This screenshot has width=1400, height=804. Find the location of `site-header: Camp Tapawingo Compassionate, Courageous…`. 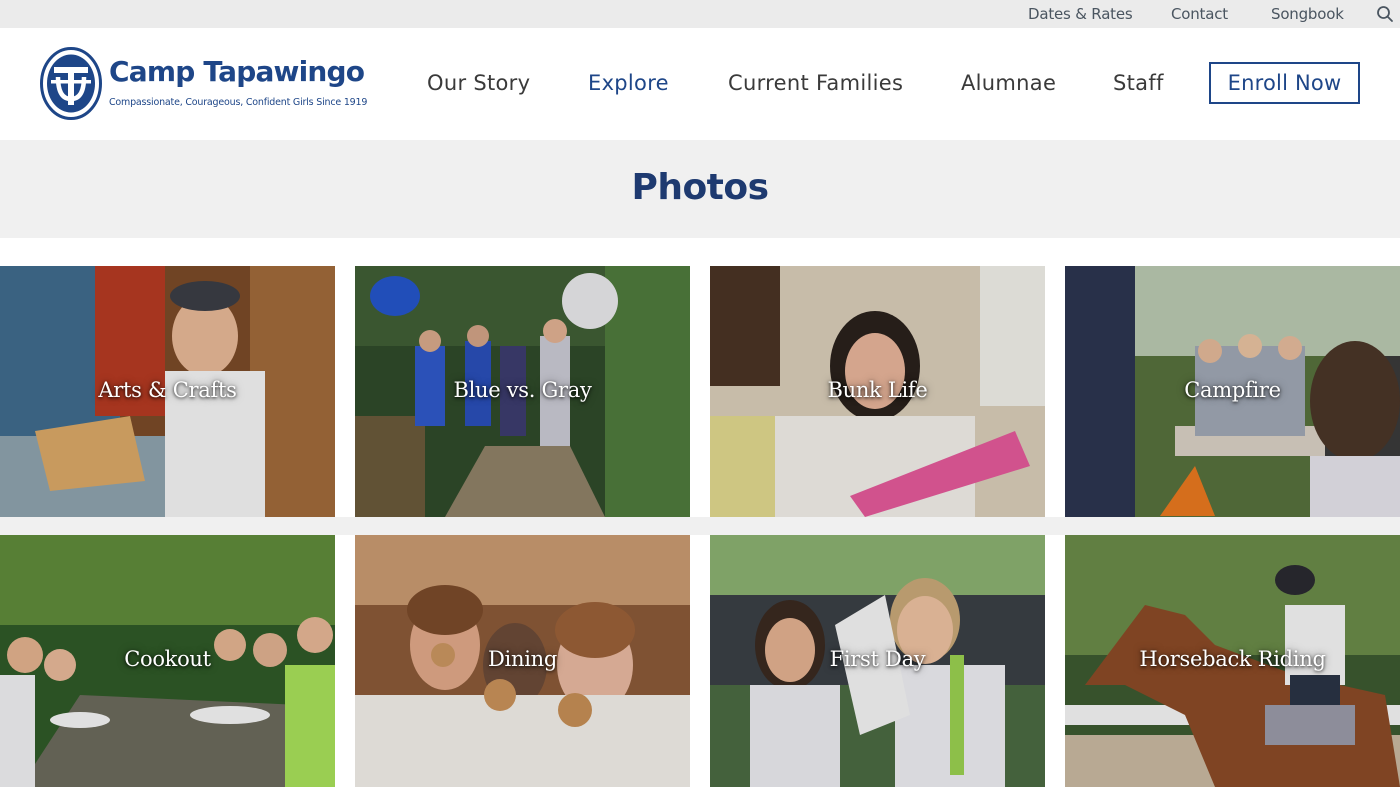

site-header: Camp Tapawingo Compassionate, Courageous… is located at coordinates (700, 84).